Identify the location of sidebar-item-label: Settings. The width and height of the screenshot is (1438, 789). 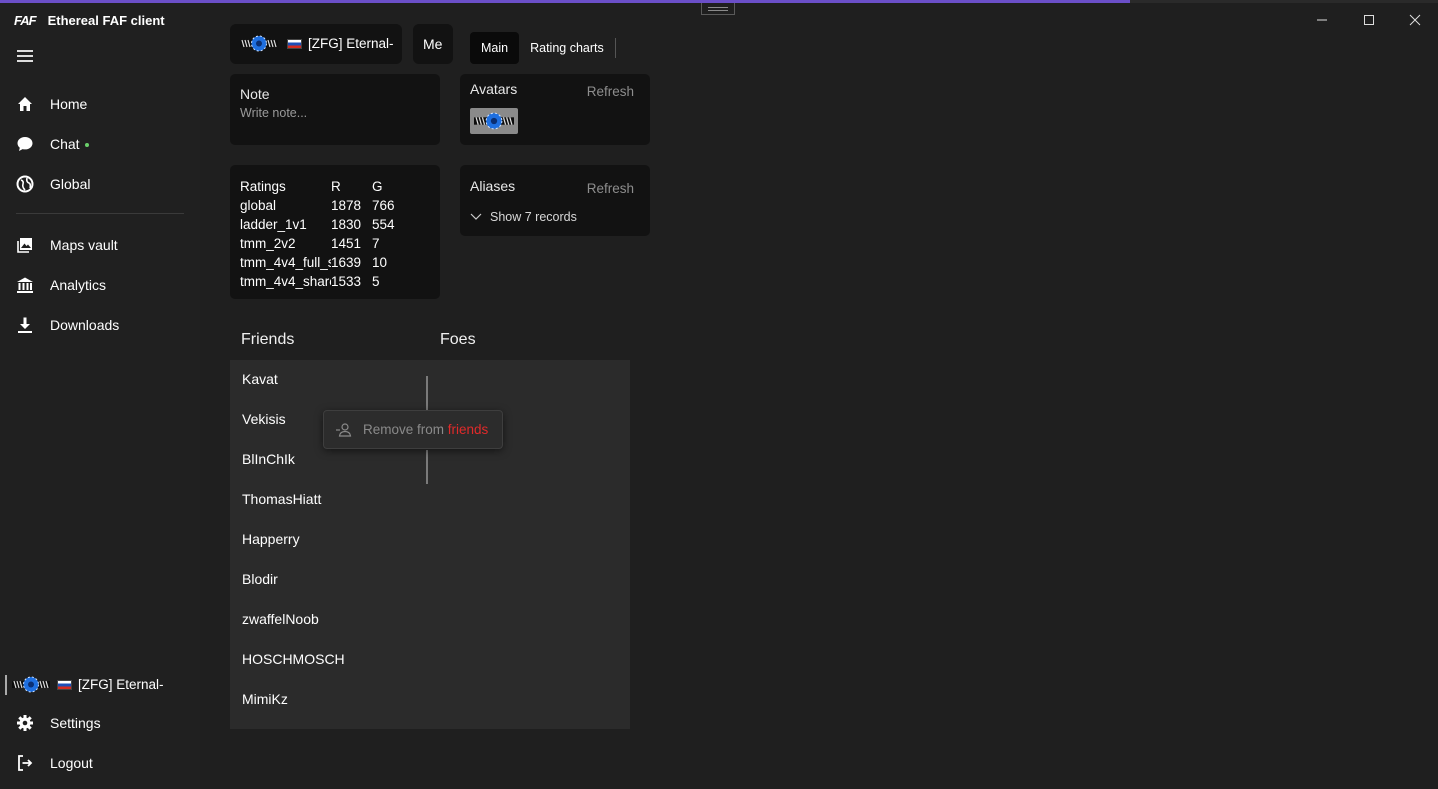
(75, 723).